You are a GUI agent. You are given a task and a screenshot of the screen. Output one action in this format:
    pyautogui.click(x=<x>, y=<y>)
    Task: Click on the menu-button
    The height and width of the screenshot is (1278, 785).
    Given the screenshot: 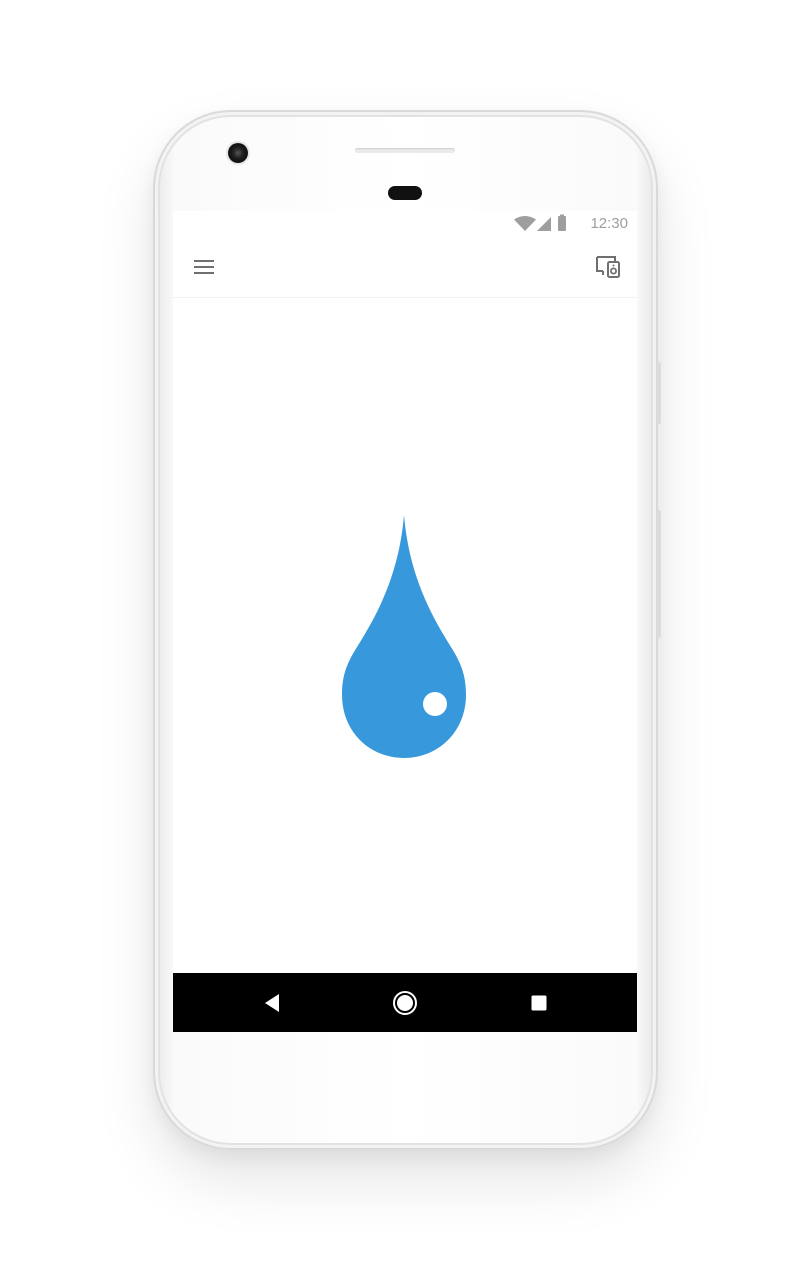 What is the action you would take?
    pyautogui.click(x=204, y=267)
    